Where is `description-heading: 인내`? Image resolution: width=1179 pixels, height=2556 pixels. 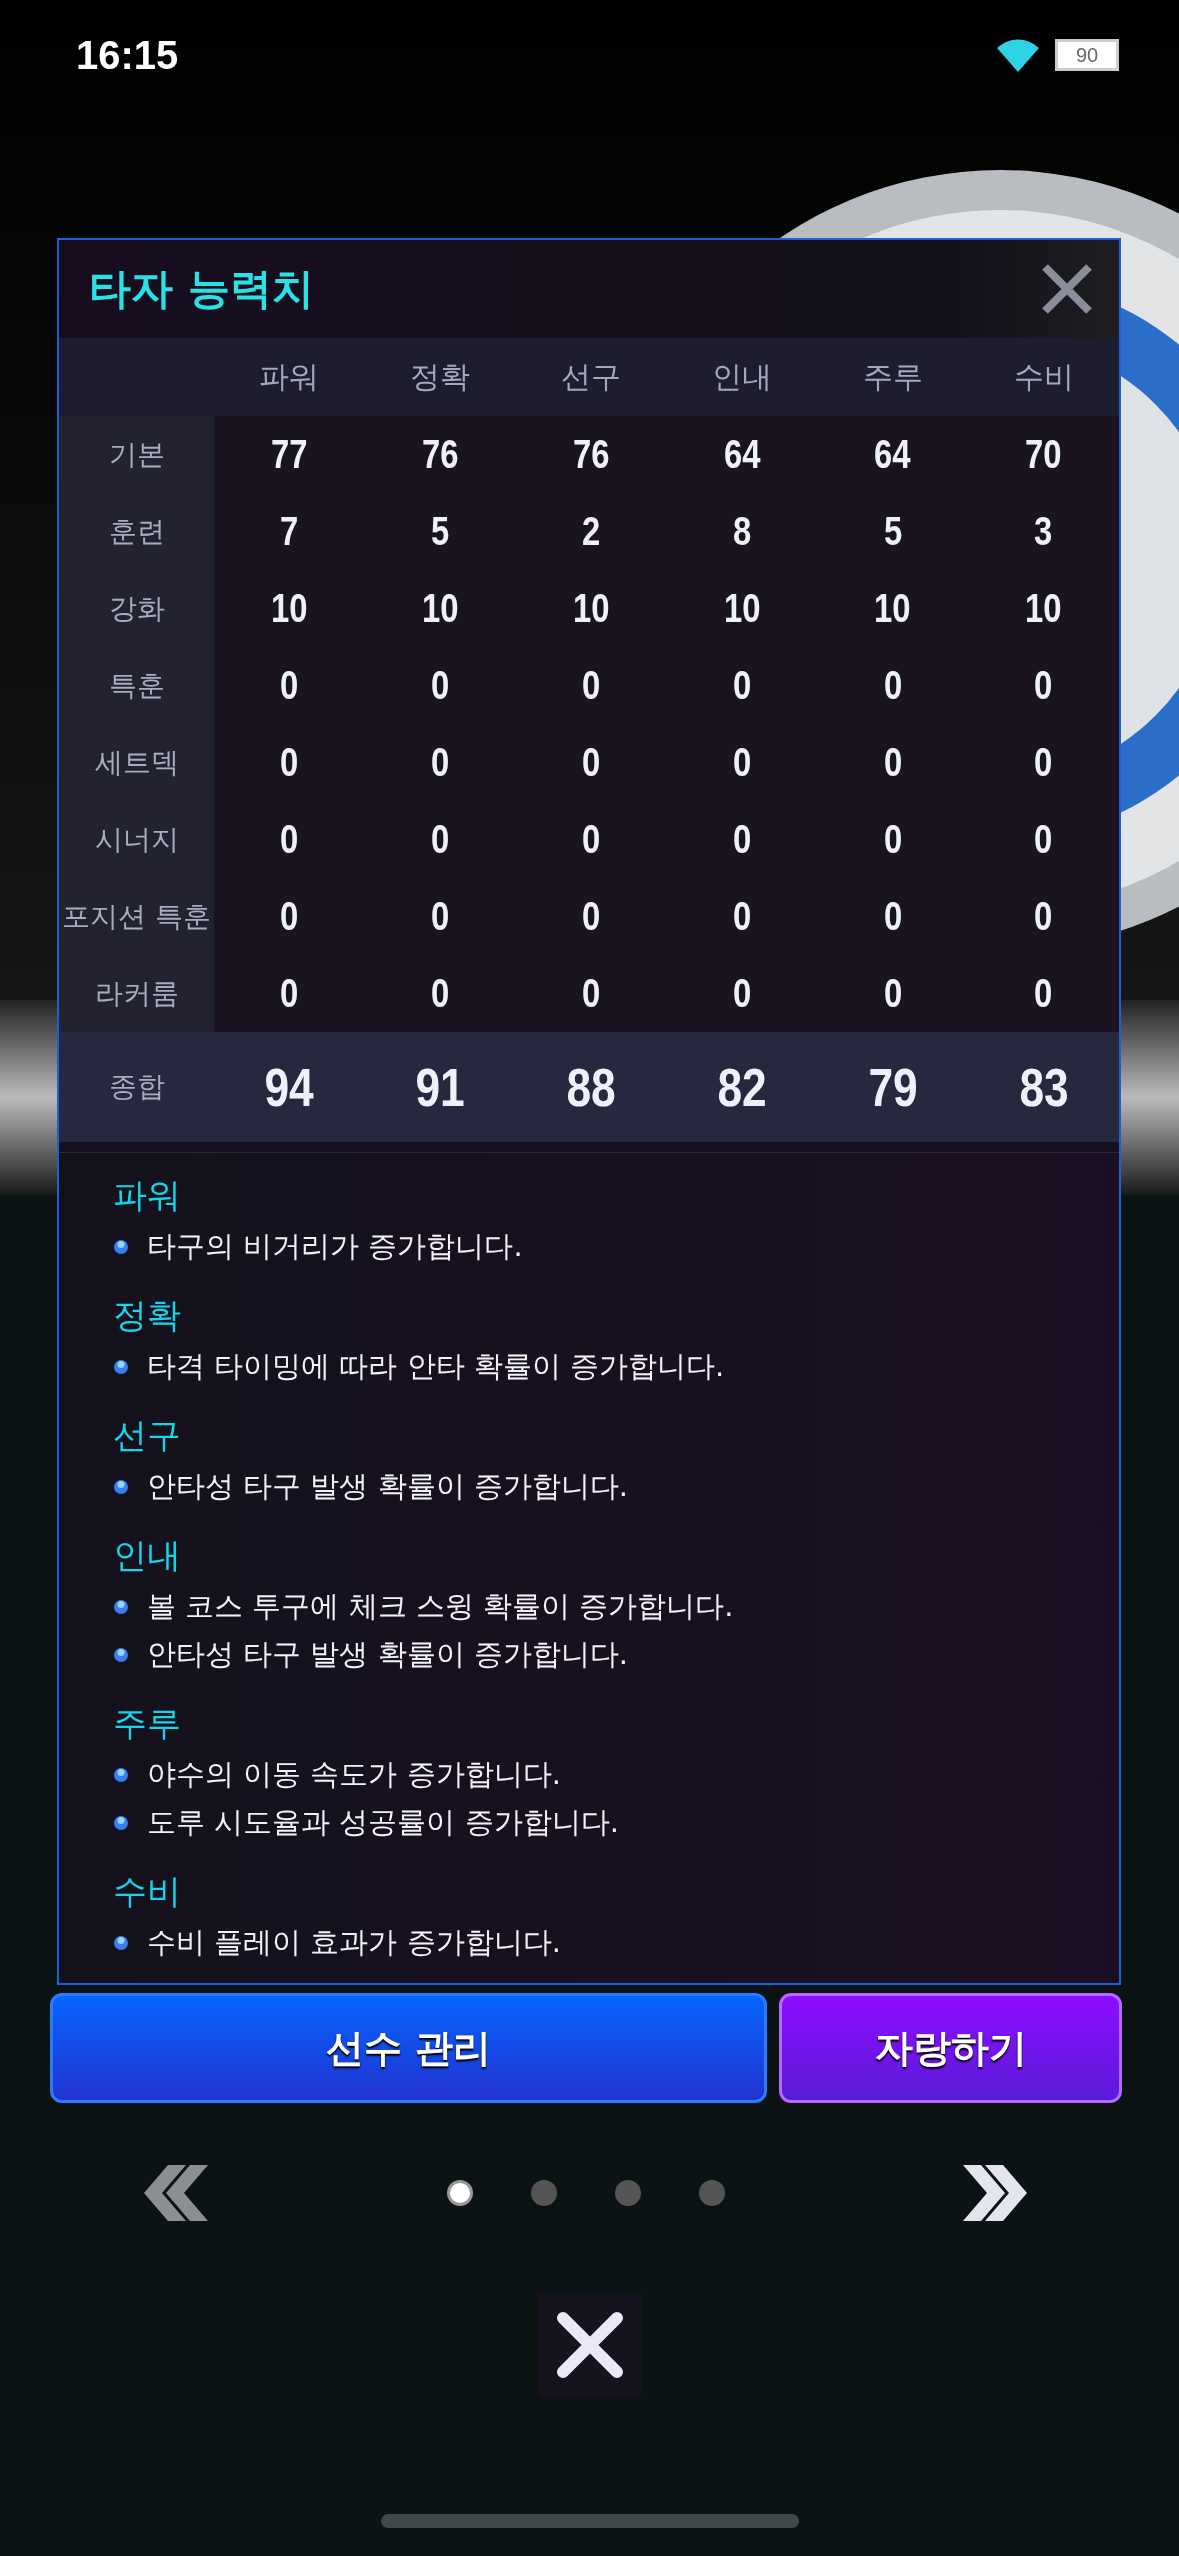 description-heading: 인내 is located at coordinates (147, 1555).